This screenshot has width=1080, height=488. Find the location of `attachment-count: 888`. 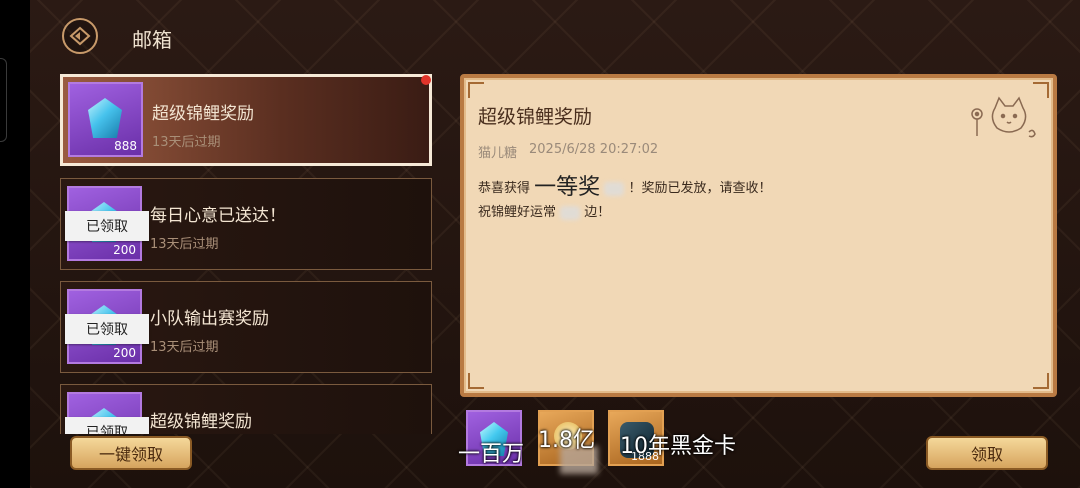

attachment-count: 888 is located at coordinates (125, 146).